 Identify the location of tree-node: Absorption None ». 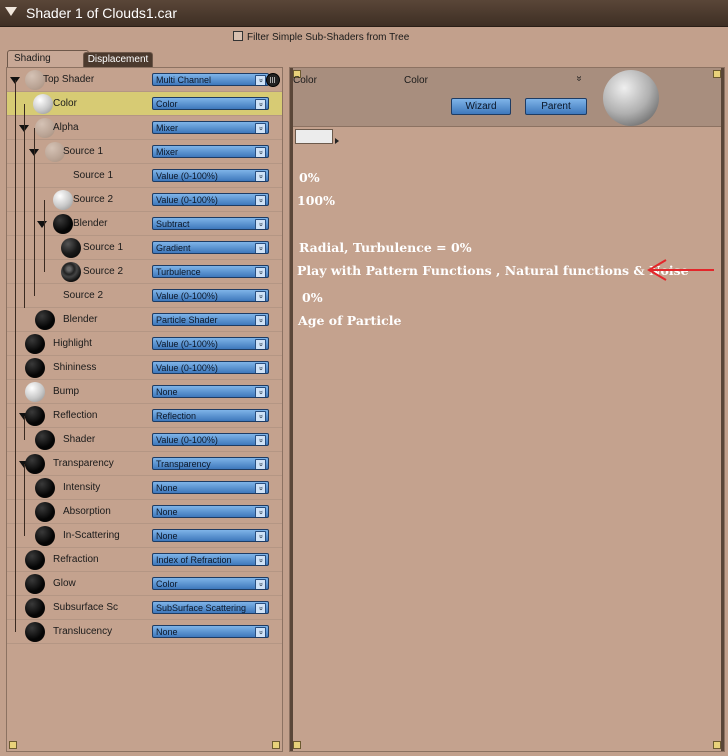
(144, 512).